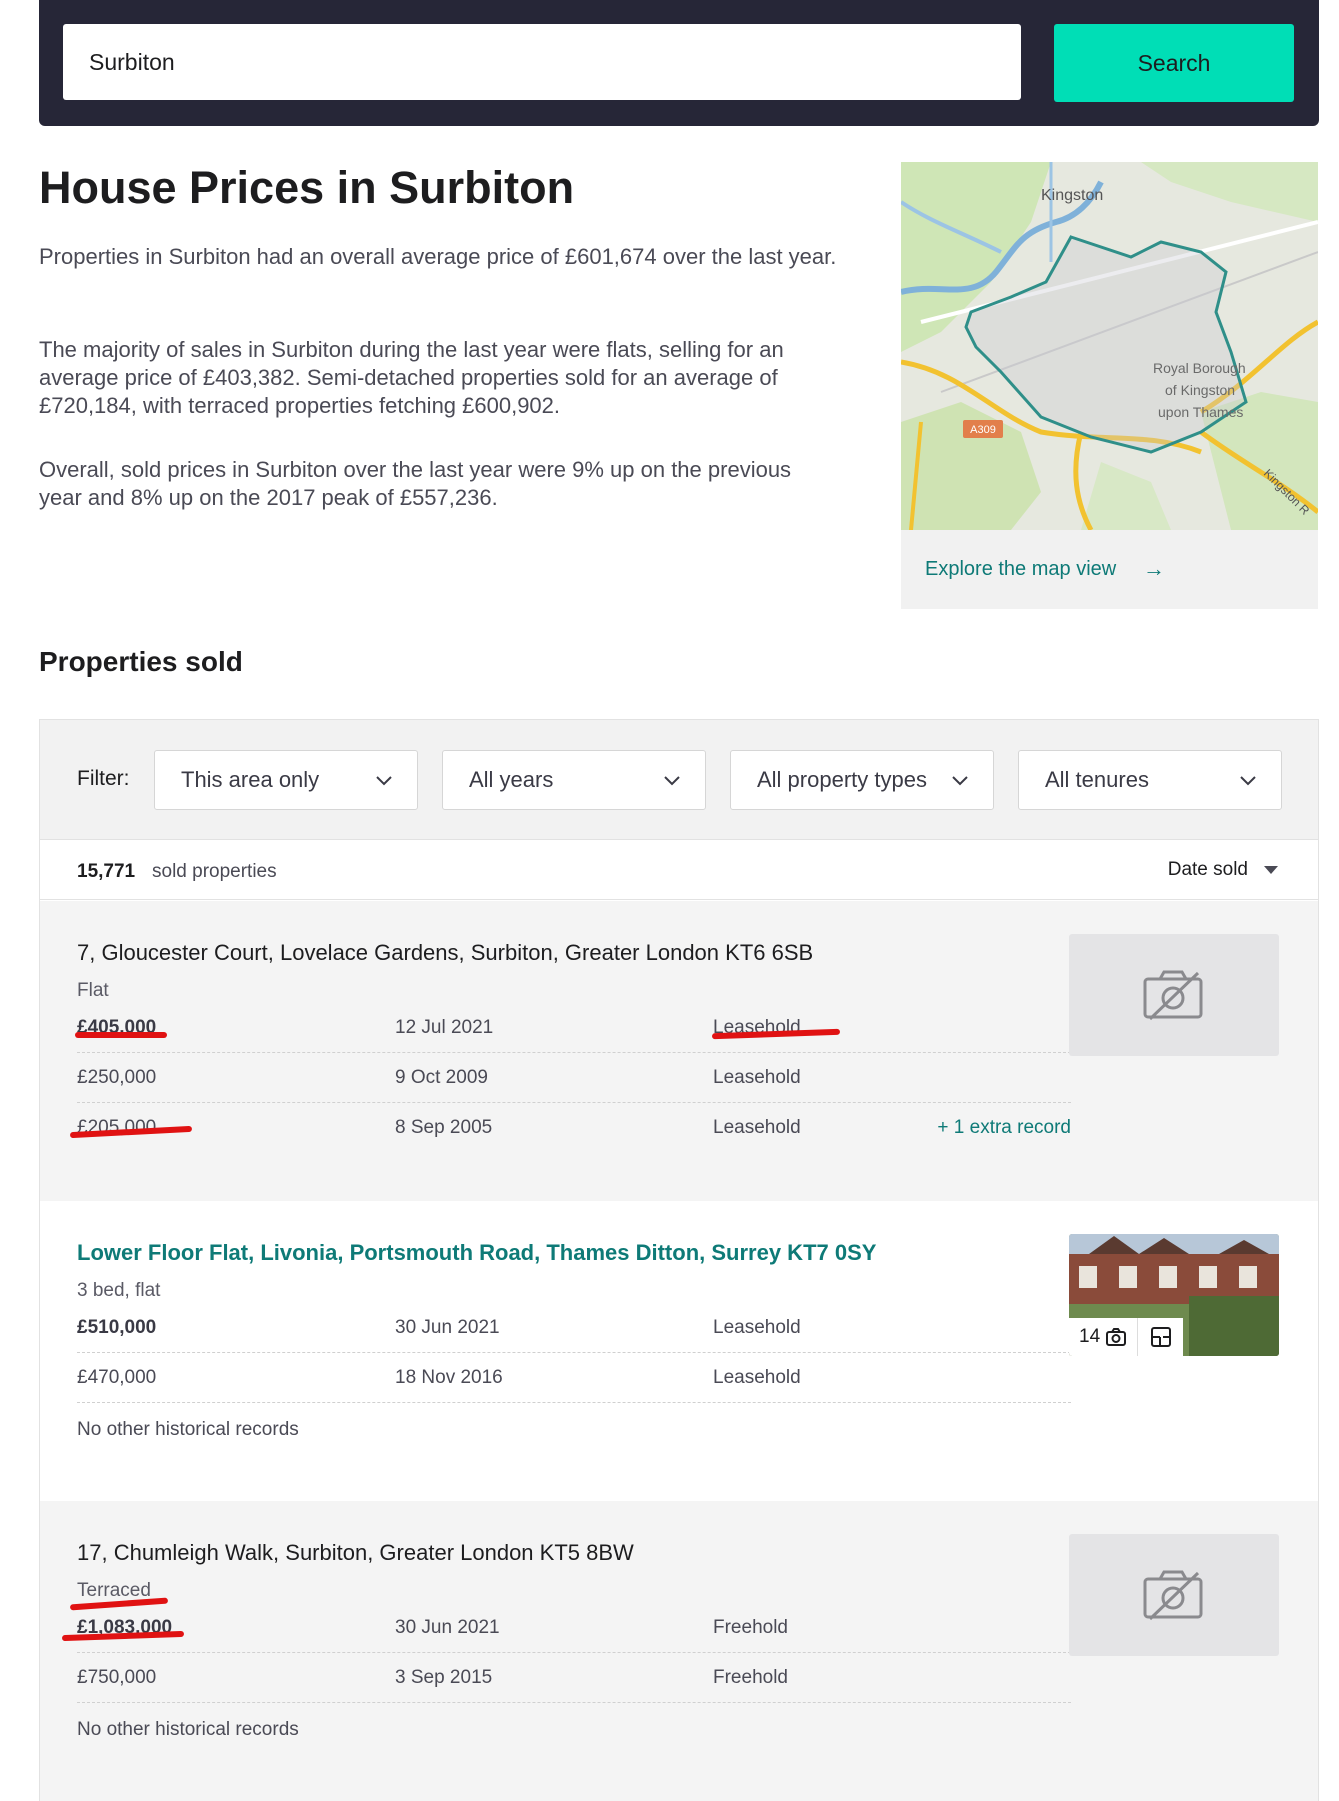 The height and width of the screenshot is (1801, 1339). Describe the element at coordinates (574, 1328) in the screenshot. I see `sale-record-row: £510,000 30 Jun 2021 Leasehold` at that location.